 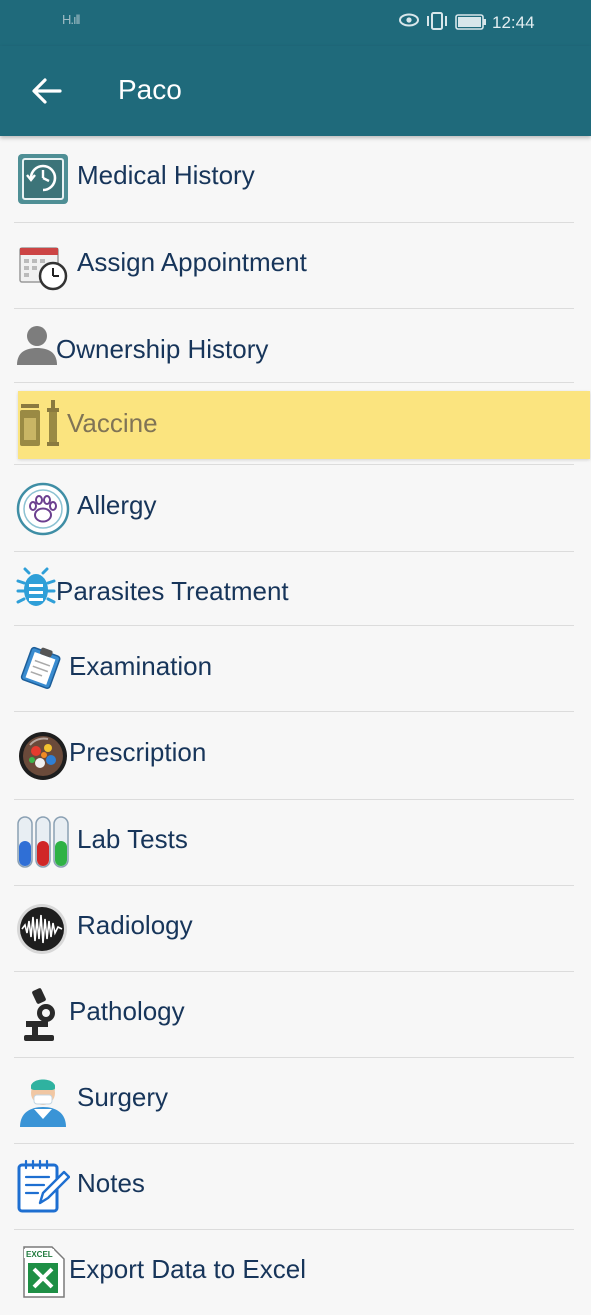 What do you see at coordinates (112, 423) in the screenshot?
I see `menu-item-label: Vaccine` at bounding box center [112, 423].